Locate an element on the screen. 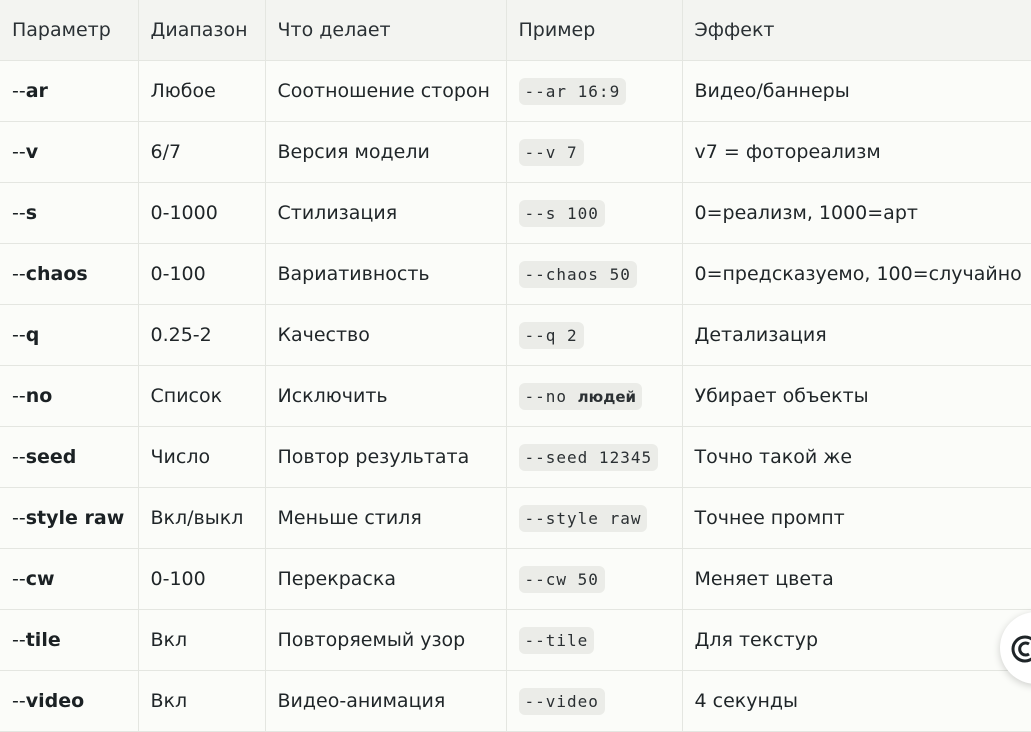 The height and width of the screenshot is (732, 1031). param-cell: --v is located at coordinates (69, 152).